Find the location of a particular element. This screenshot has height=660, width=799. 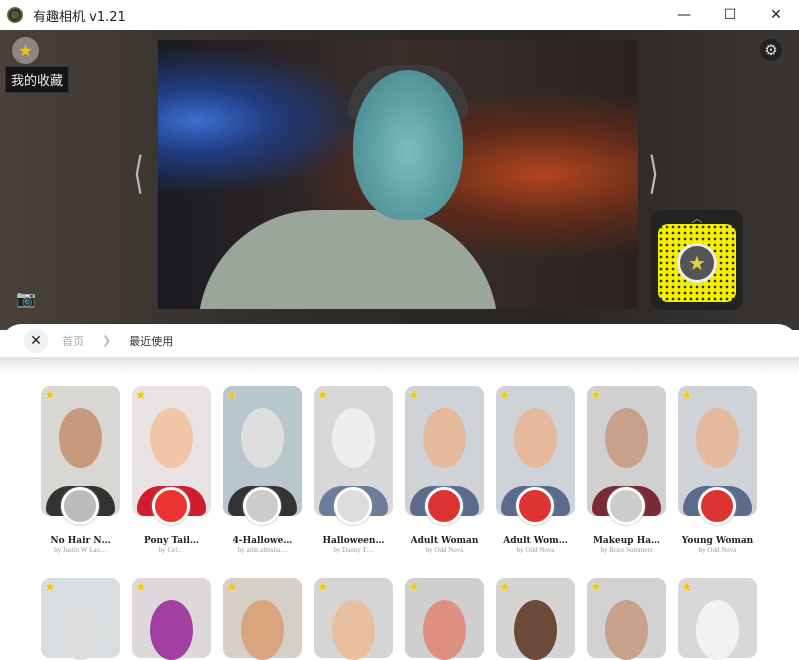

breadcrumb: ✕ 首页 ❯ 最近使用 is located at coordinates (399, 340).